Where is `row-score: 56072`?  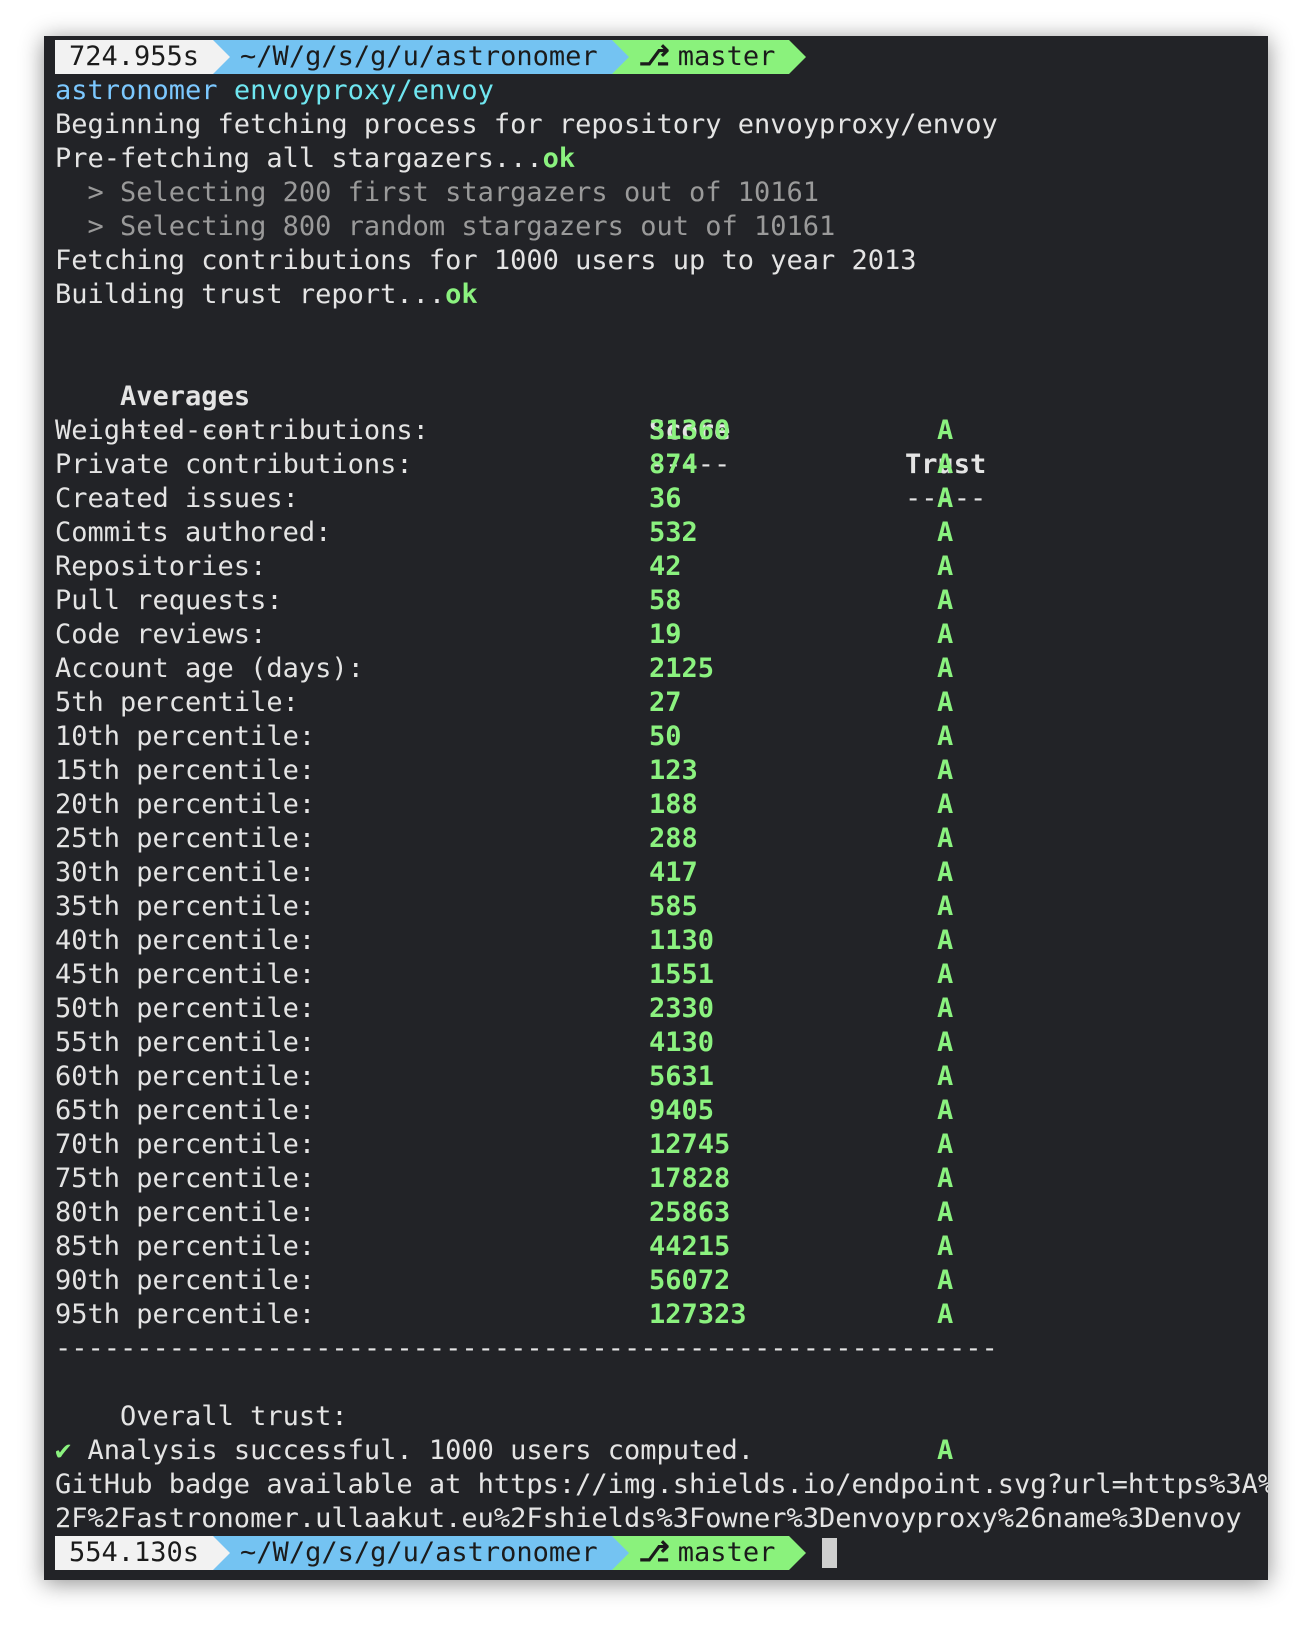 row-score: 56072 is located at coordinates (690, 1280).